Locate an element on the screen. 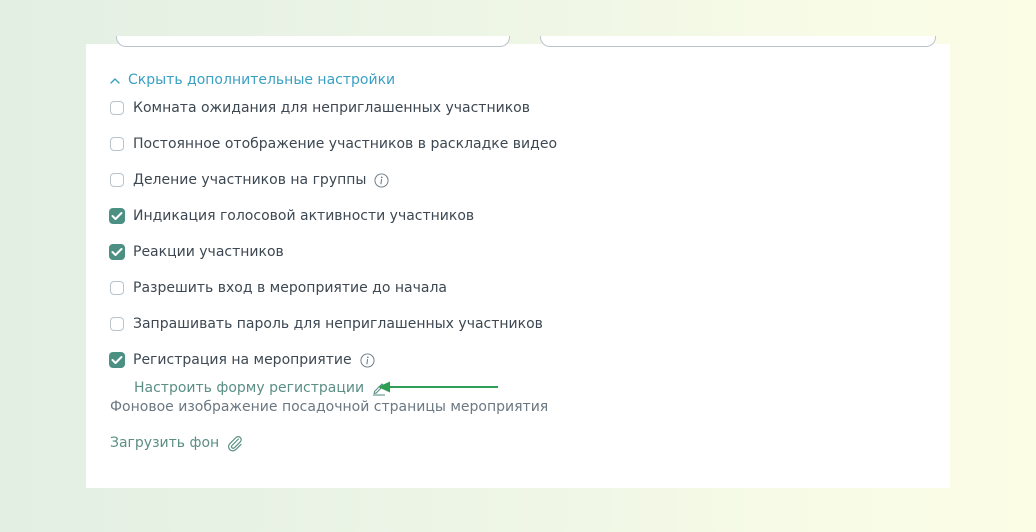 Image resolution: width=1036 pixels, height=532 pixels. option-label: Реакции участников is located at coordinates (208, 252).